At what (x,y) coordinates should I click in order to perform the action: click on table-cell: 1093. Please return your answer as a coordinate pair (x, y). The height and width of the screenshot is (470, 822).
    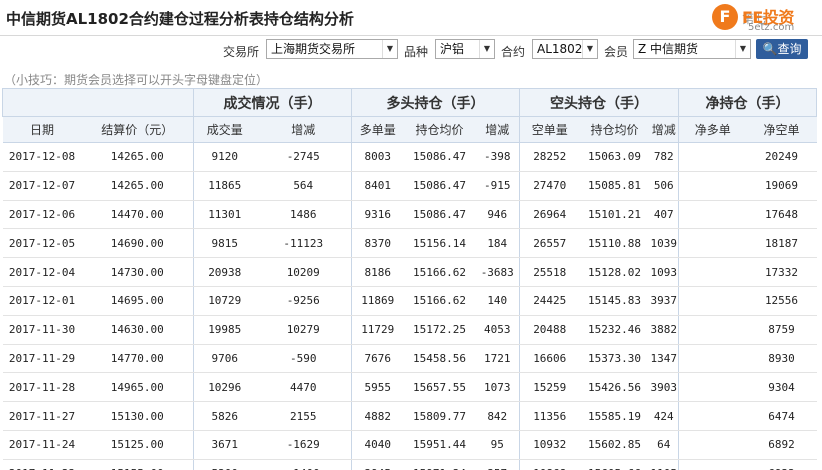
    Looking at the image, I should click on (664, 272).